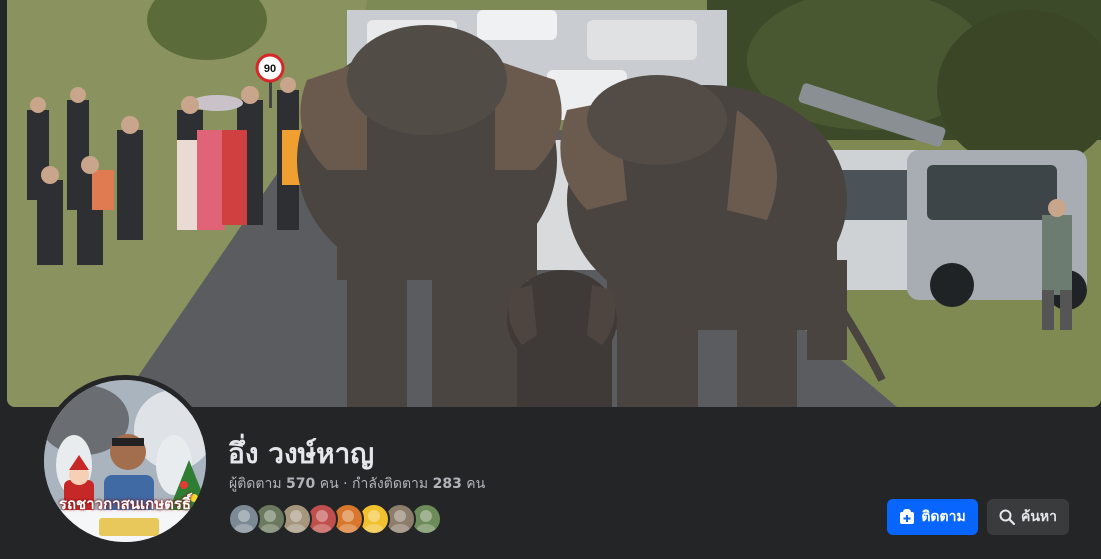 This screenshot has height=559, width=1101. Describe the element at coordinates (244, 519) in the screenshot. I see `follower-avatar` at that location.